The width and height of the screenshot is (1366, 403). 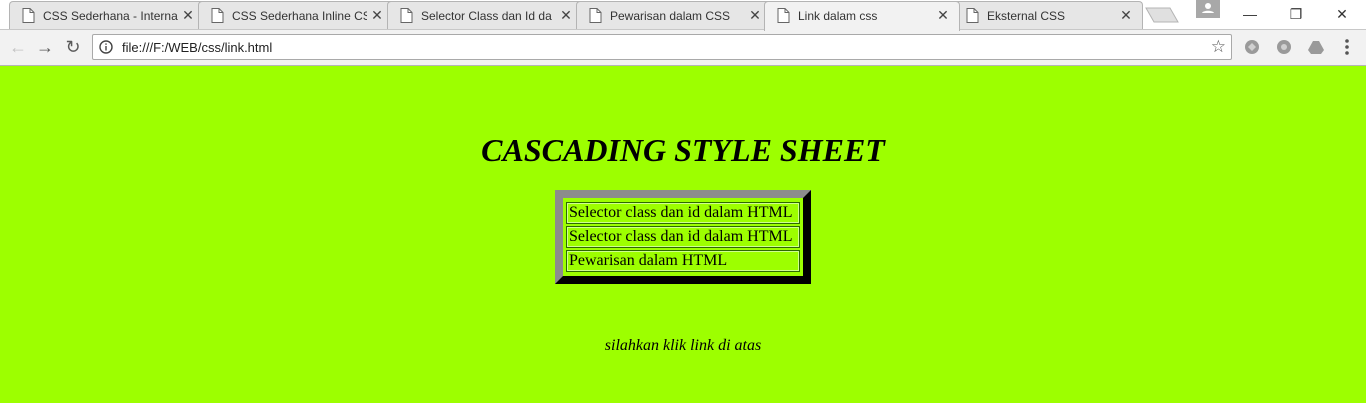 What do you see at coordinates (1218, 47) in the screenshot?
I see `bookmark-star-icon: ☆` at bounding box center [1218, 47].